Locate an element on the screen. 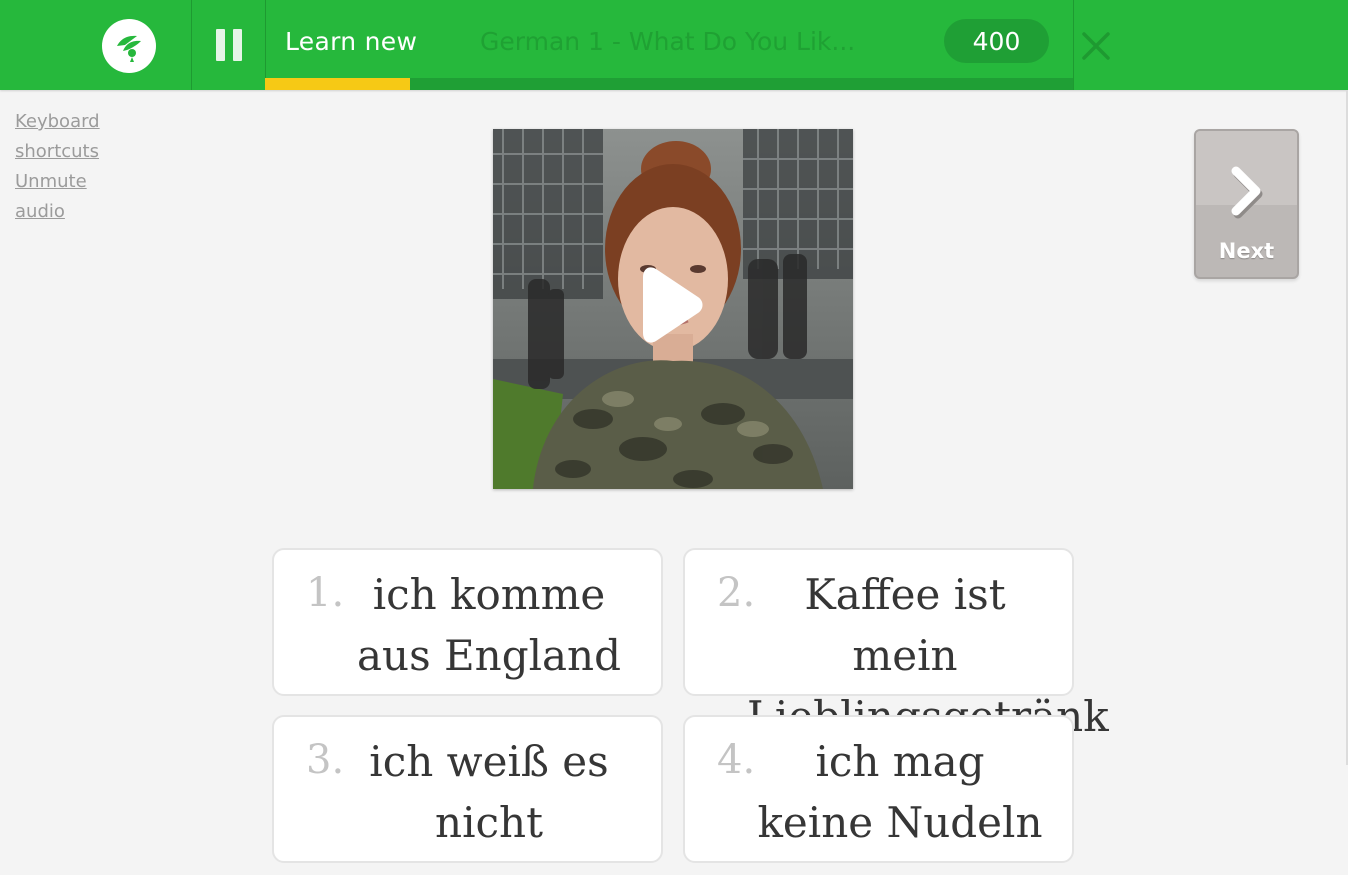 The width and height of the screenshot is (1348, 875). video-thumbnail is located at coordinates (673, 309).